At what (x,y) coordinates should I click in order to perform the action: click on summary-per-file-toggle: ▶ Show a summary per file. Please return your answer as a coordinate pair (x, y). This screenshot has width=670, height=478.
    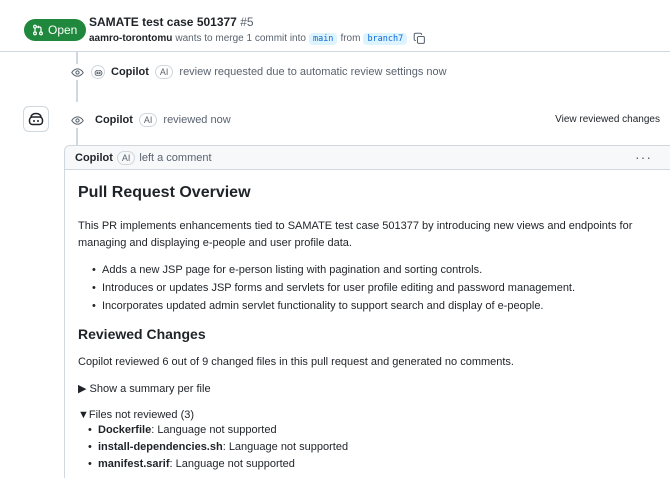
    Looking at the image, I should click on (144, 388).